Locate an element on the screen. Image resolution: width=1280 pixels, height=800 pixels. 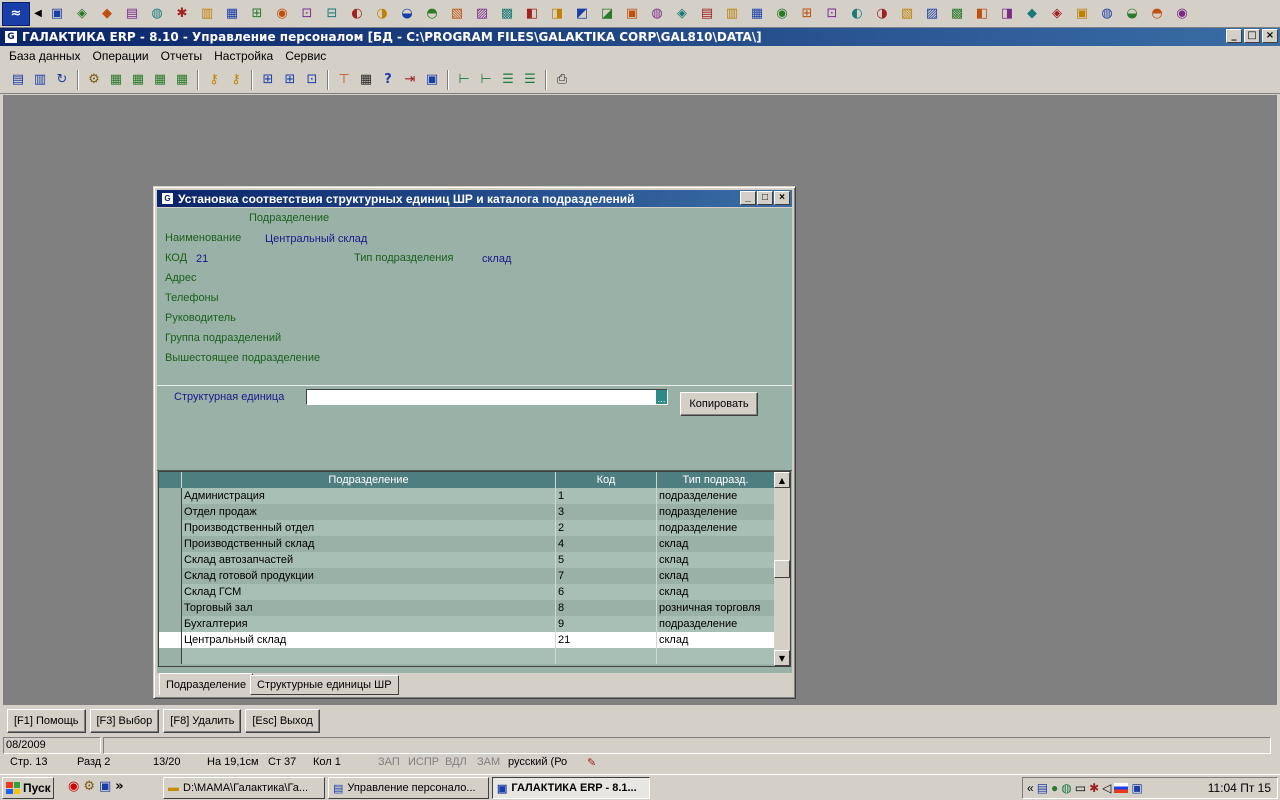
scroll-thumb is located at coordinates (782, 569).